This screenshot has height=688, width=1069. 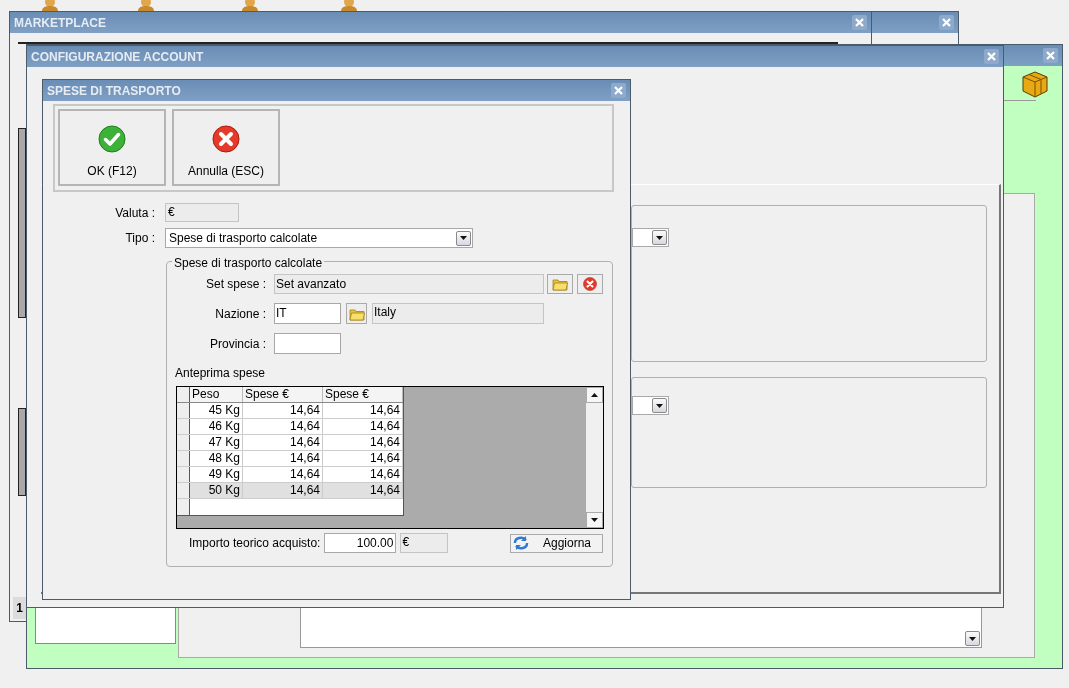 I want to click on package-box-icon, so click(x=1035, y=84).